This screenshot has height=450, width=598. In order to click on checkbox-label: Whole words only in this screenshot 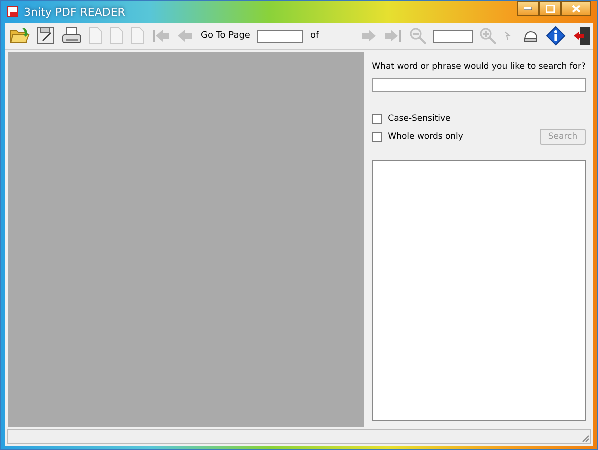, I will do `click(426, 137)`.